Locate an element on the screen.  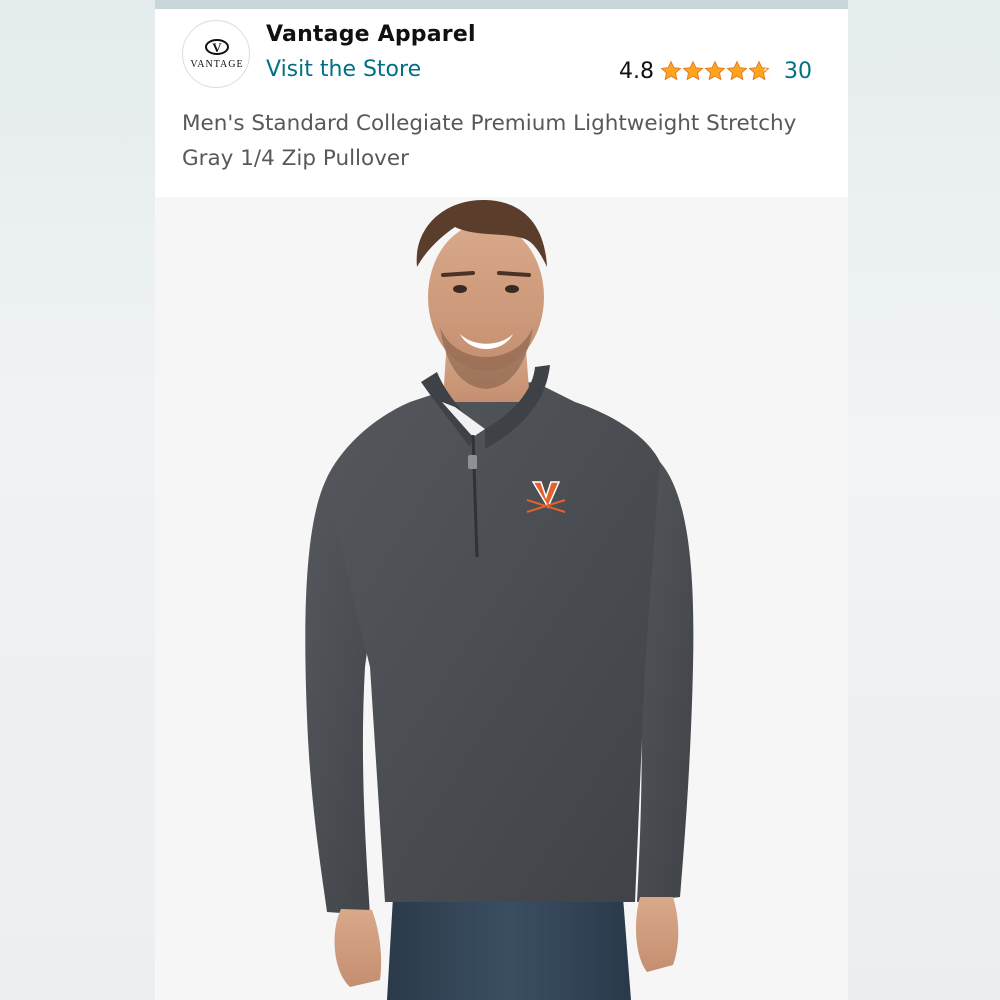
brand-logo: V VANTAGE is located at coordinates (216, 54).